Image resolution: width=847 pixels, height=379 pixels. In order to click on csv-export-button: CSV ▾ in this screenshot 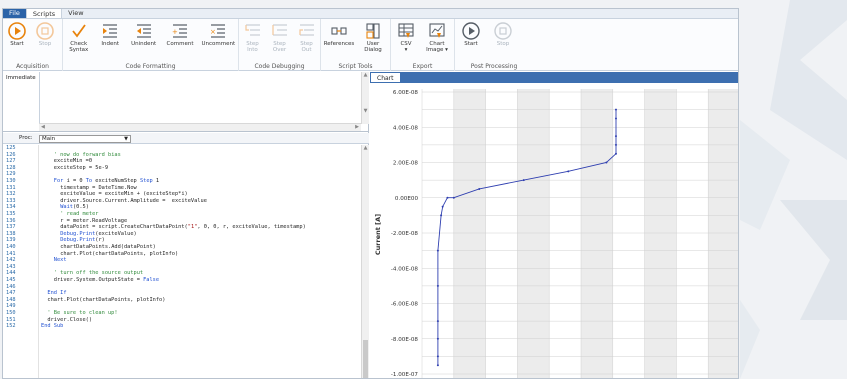, I will do `click(406, 37)`.